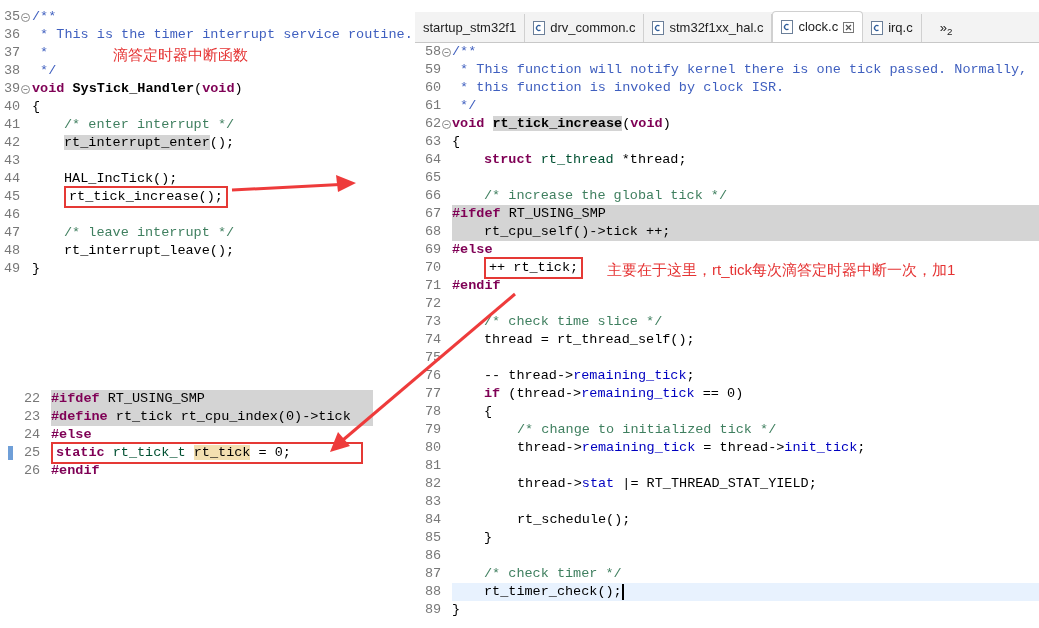  I want to click on code-line: * This is the timer interrupt service routine., so click(226, 35).